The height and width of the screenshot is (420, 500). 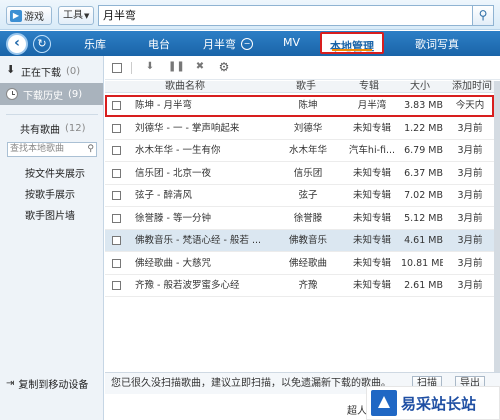 I want to click on table-row: 水木年华 - 一生有你 水木年华 汽车hi-fi... 6.79 MB 3月前, so click(x=299, y=151).